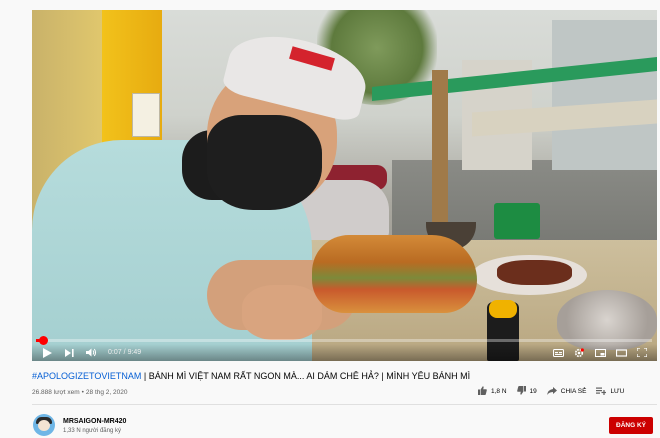 This screenshot has height=438, width=660. I want to click on upload-date: 28 thg 2, 2020, so click(106, 392).